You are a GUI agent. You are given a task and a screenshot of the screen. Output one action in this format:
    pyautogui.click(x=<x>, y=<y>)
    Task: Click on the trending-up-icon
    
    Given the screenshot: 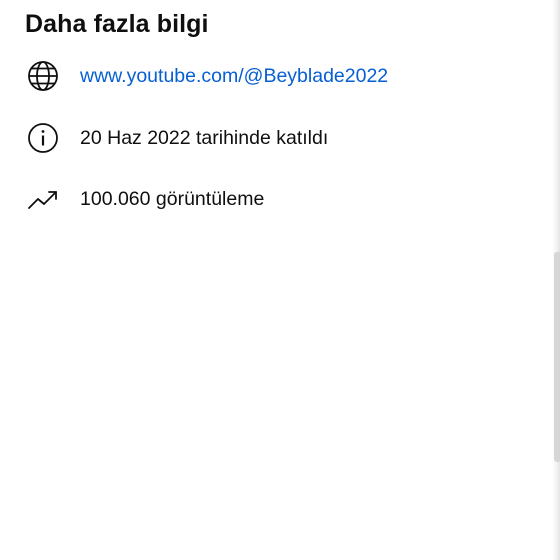 What is the action you would take?
    pyautogui.click(x=43, y=199)
    